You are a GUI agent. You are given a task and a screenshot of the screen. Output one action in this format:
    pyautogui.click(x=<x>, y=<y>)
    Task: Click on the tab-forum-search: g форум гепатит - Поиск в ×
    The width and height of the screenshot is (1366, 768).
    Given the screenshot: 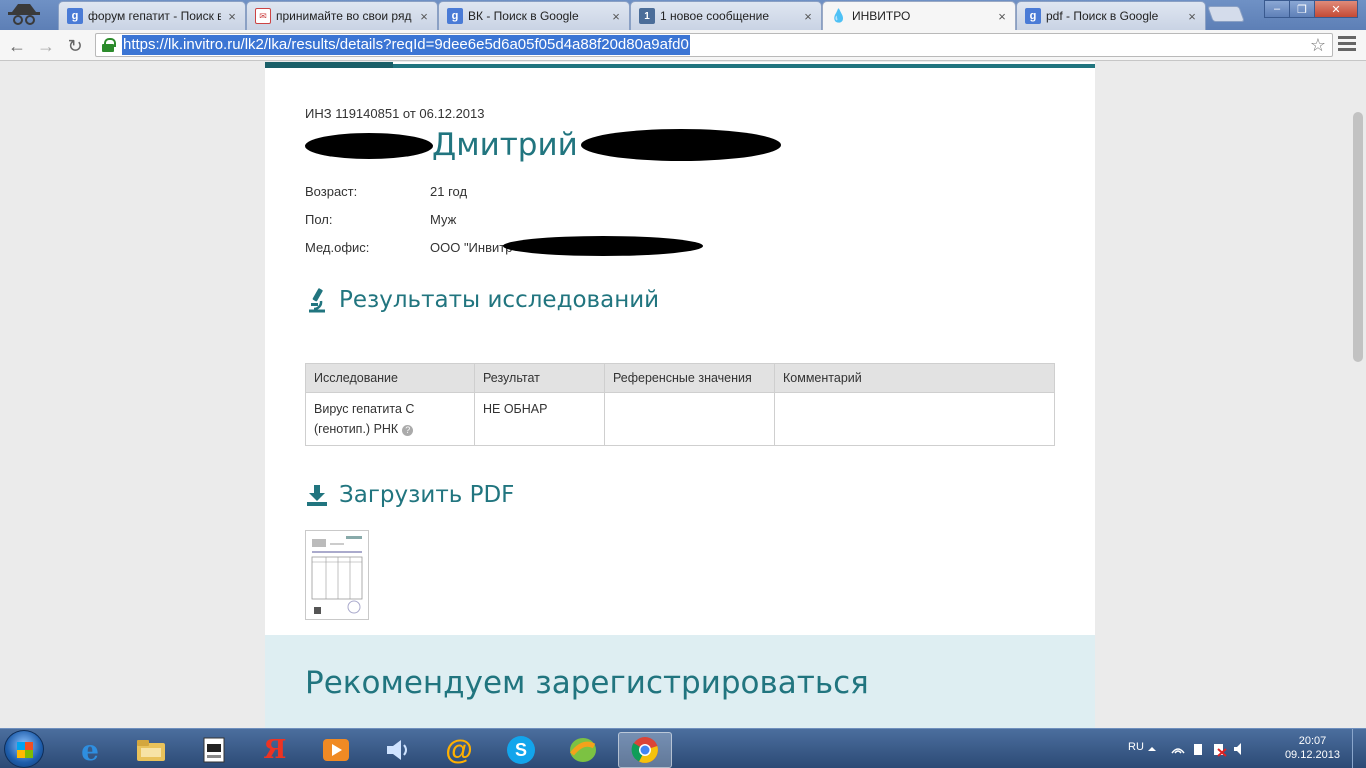 What is the action you would take?
    pyautogui.click(x=152, y=15)
    